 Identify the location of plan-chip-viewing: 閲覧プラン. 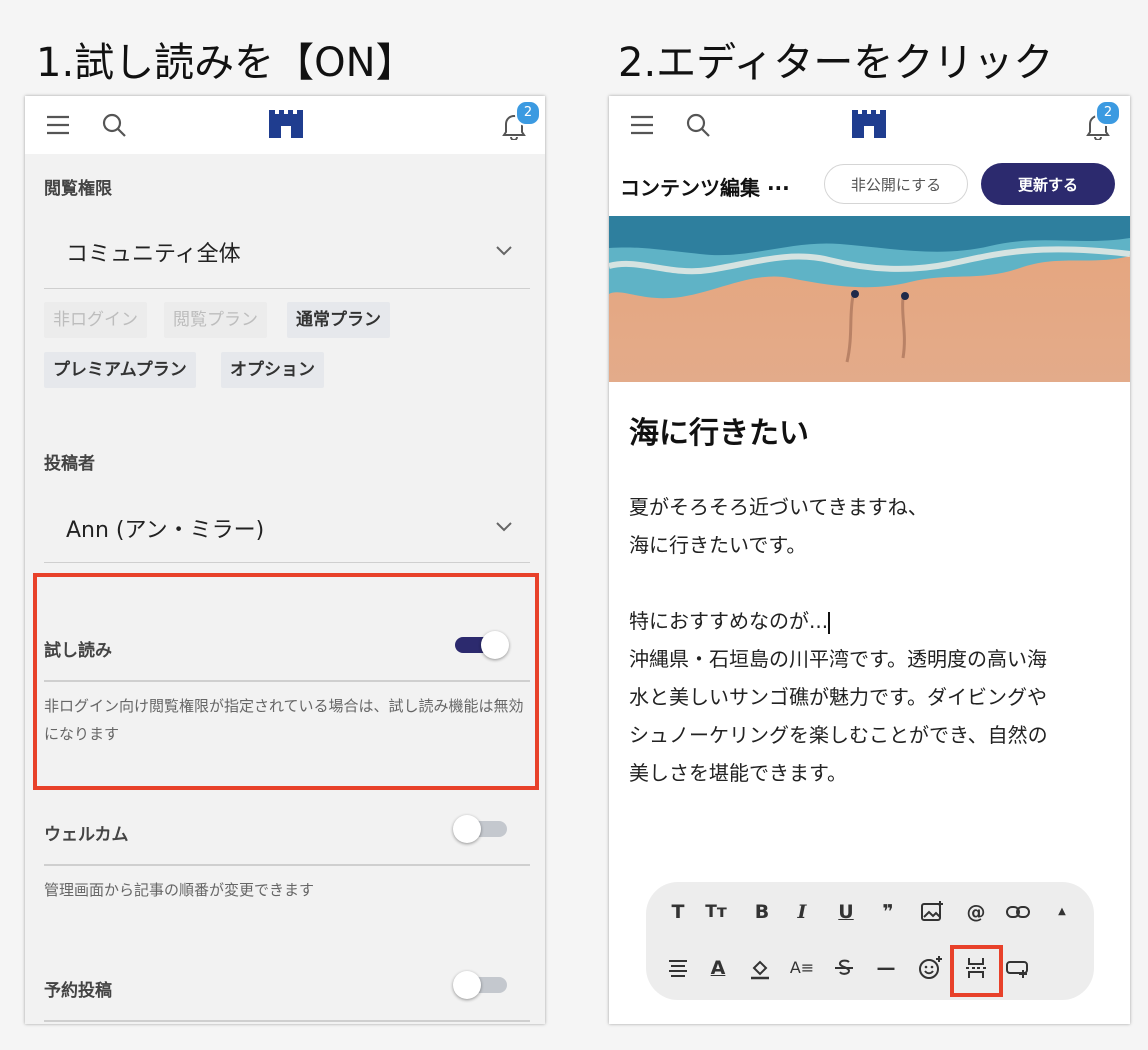
(215, 320).